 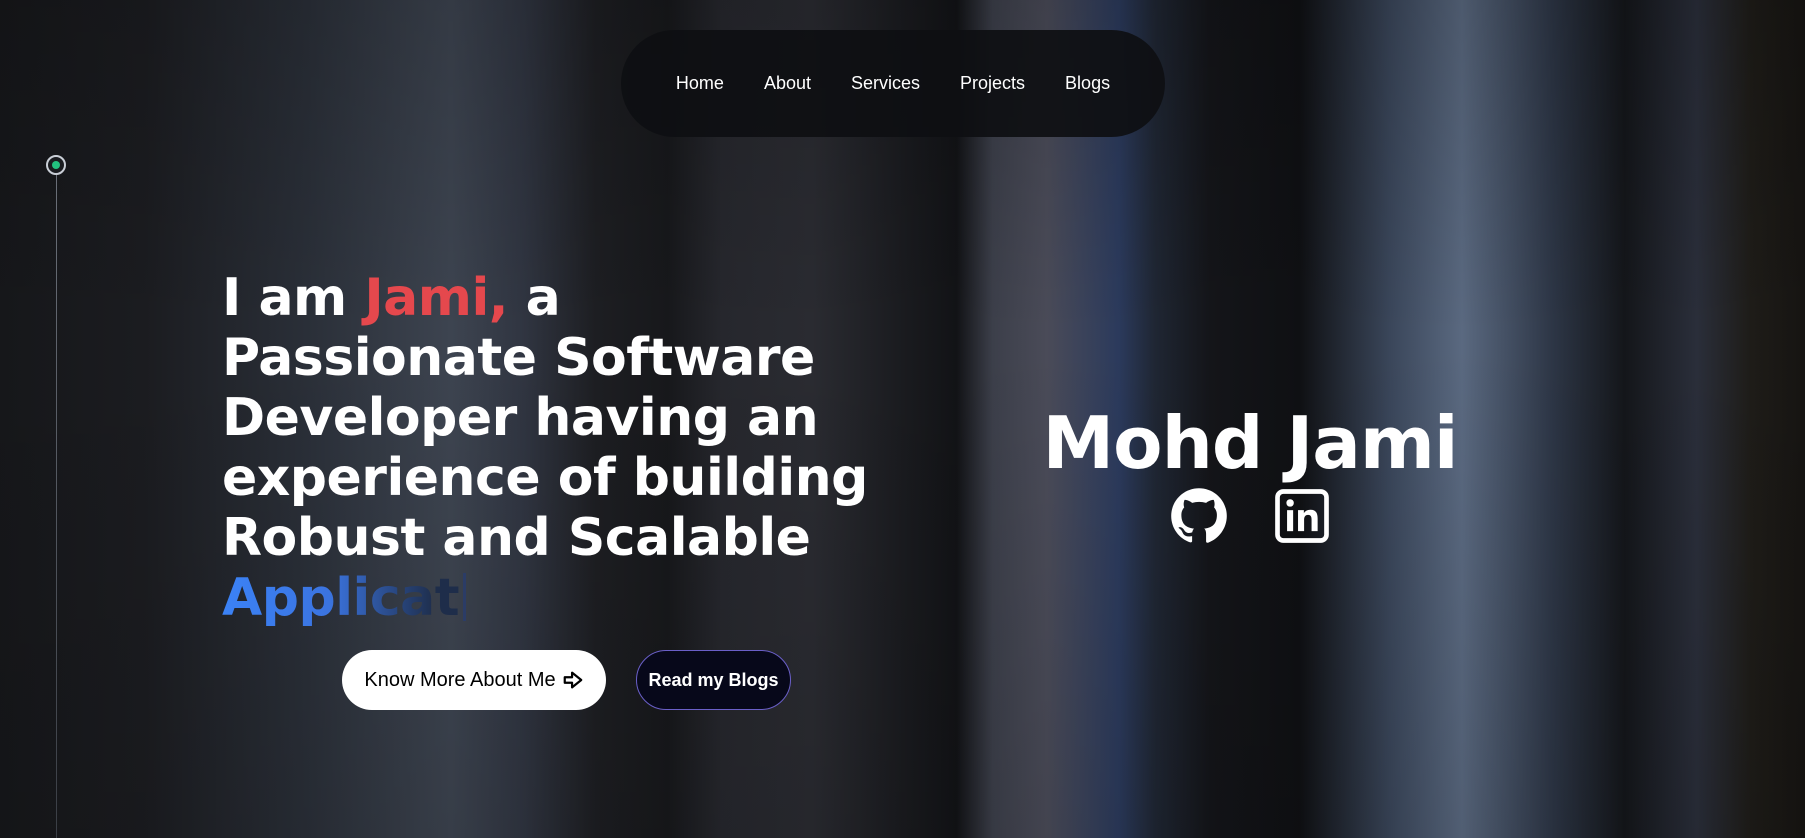 What do you see at coordinates (56, 165) in the screenshot?
I see `timeline-dot-icon` at bounding box center [56, 165].